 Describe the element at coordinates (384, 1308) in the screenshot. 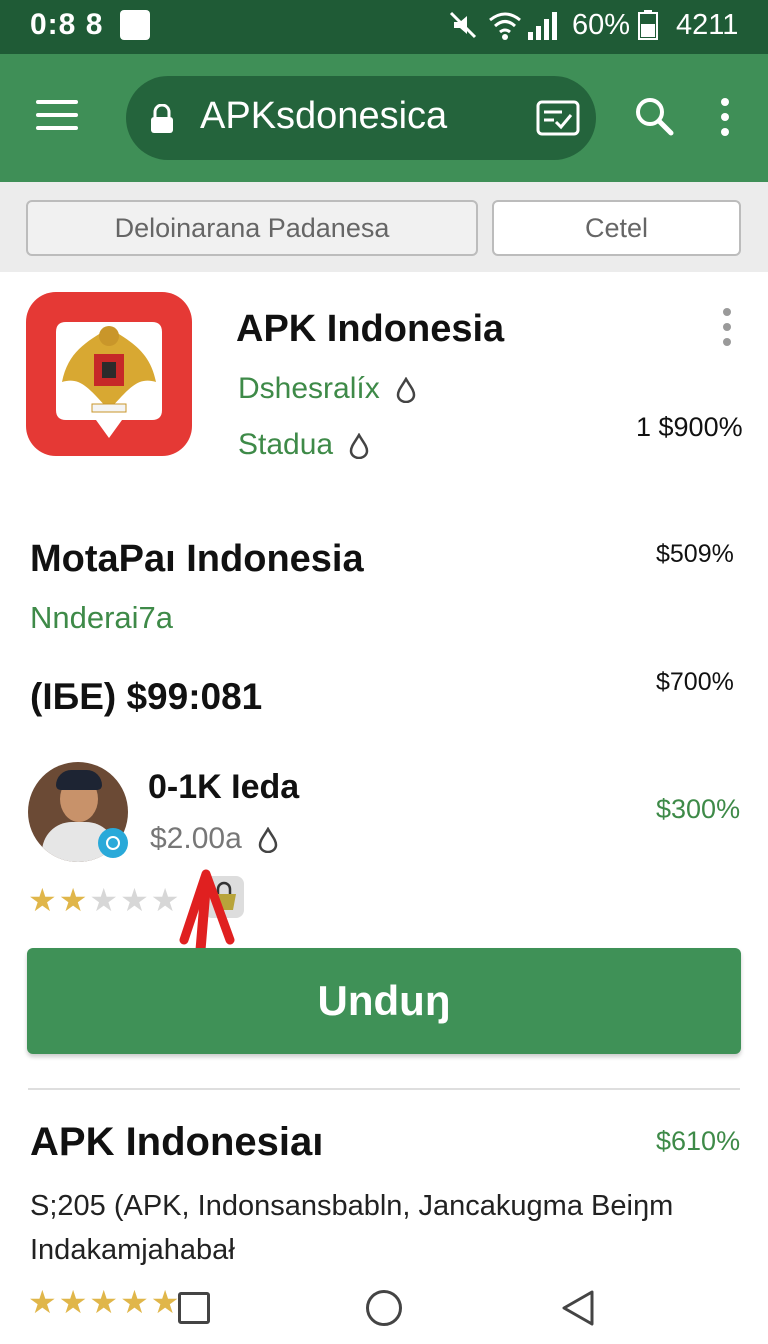

I see `home-button` at that location.